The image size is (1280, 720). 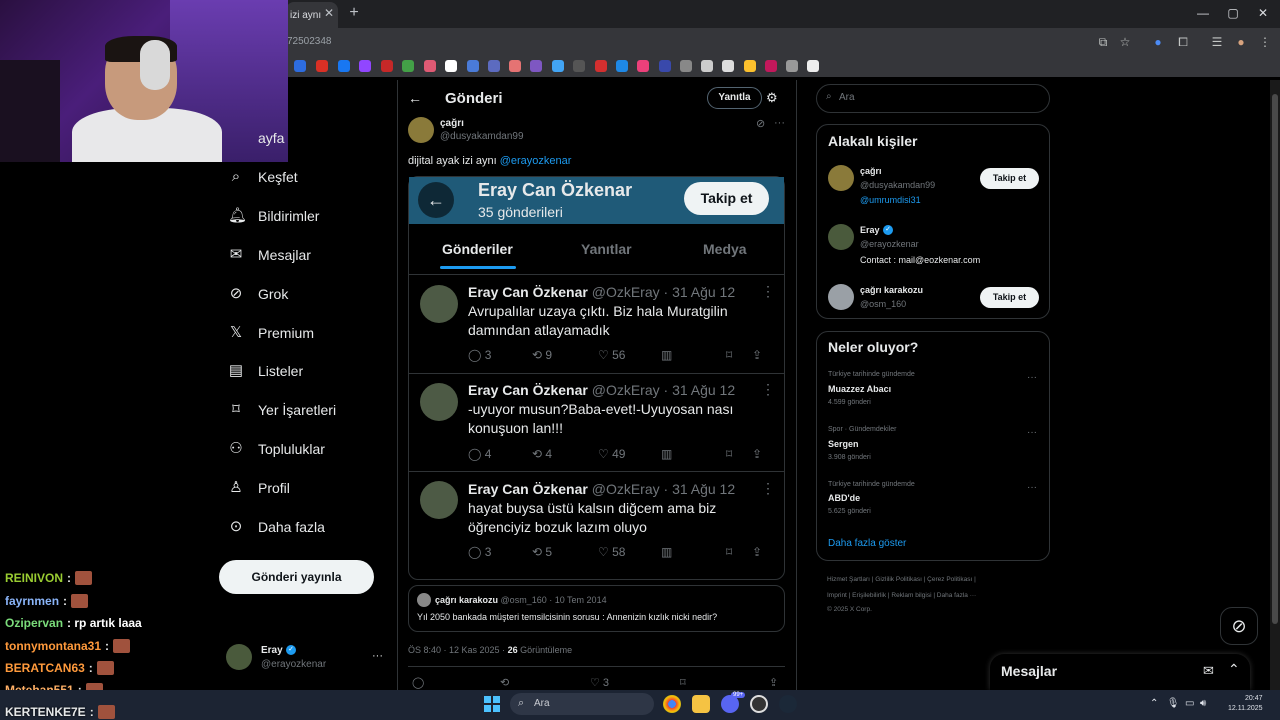 What do you see at coordinates (492, 704) in the screenshot?
I see `windows-start-icon` at bounding box center [492, 704].